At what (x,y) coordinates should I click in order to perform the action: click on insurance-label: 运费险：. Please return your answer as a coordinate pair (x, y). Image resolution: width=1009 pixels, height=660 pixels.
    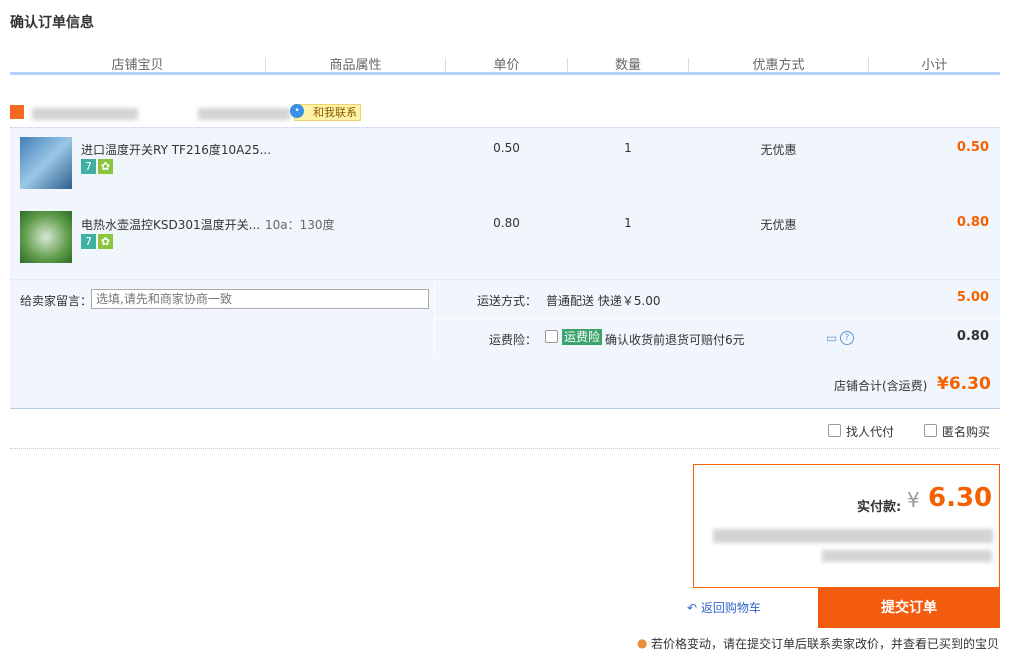
    Looking at the image, I should click on (513, 340).